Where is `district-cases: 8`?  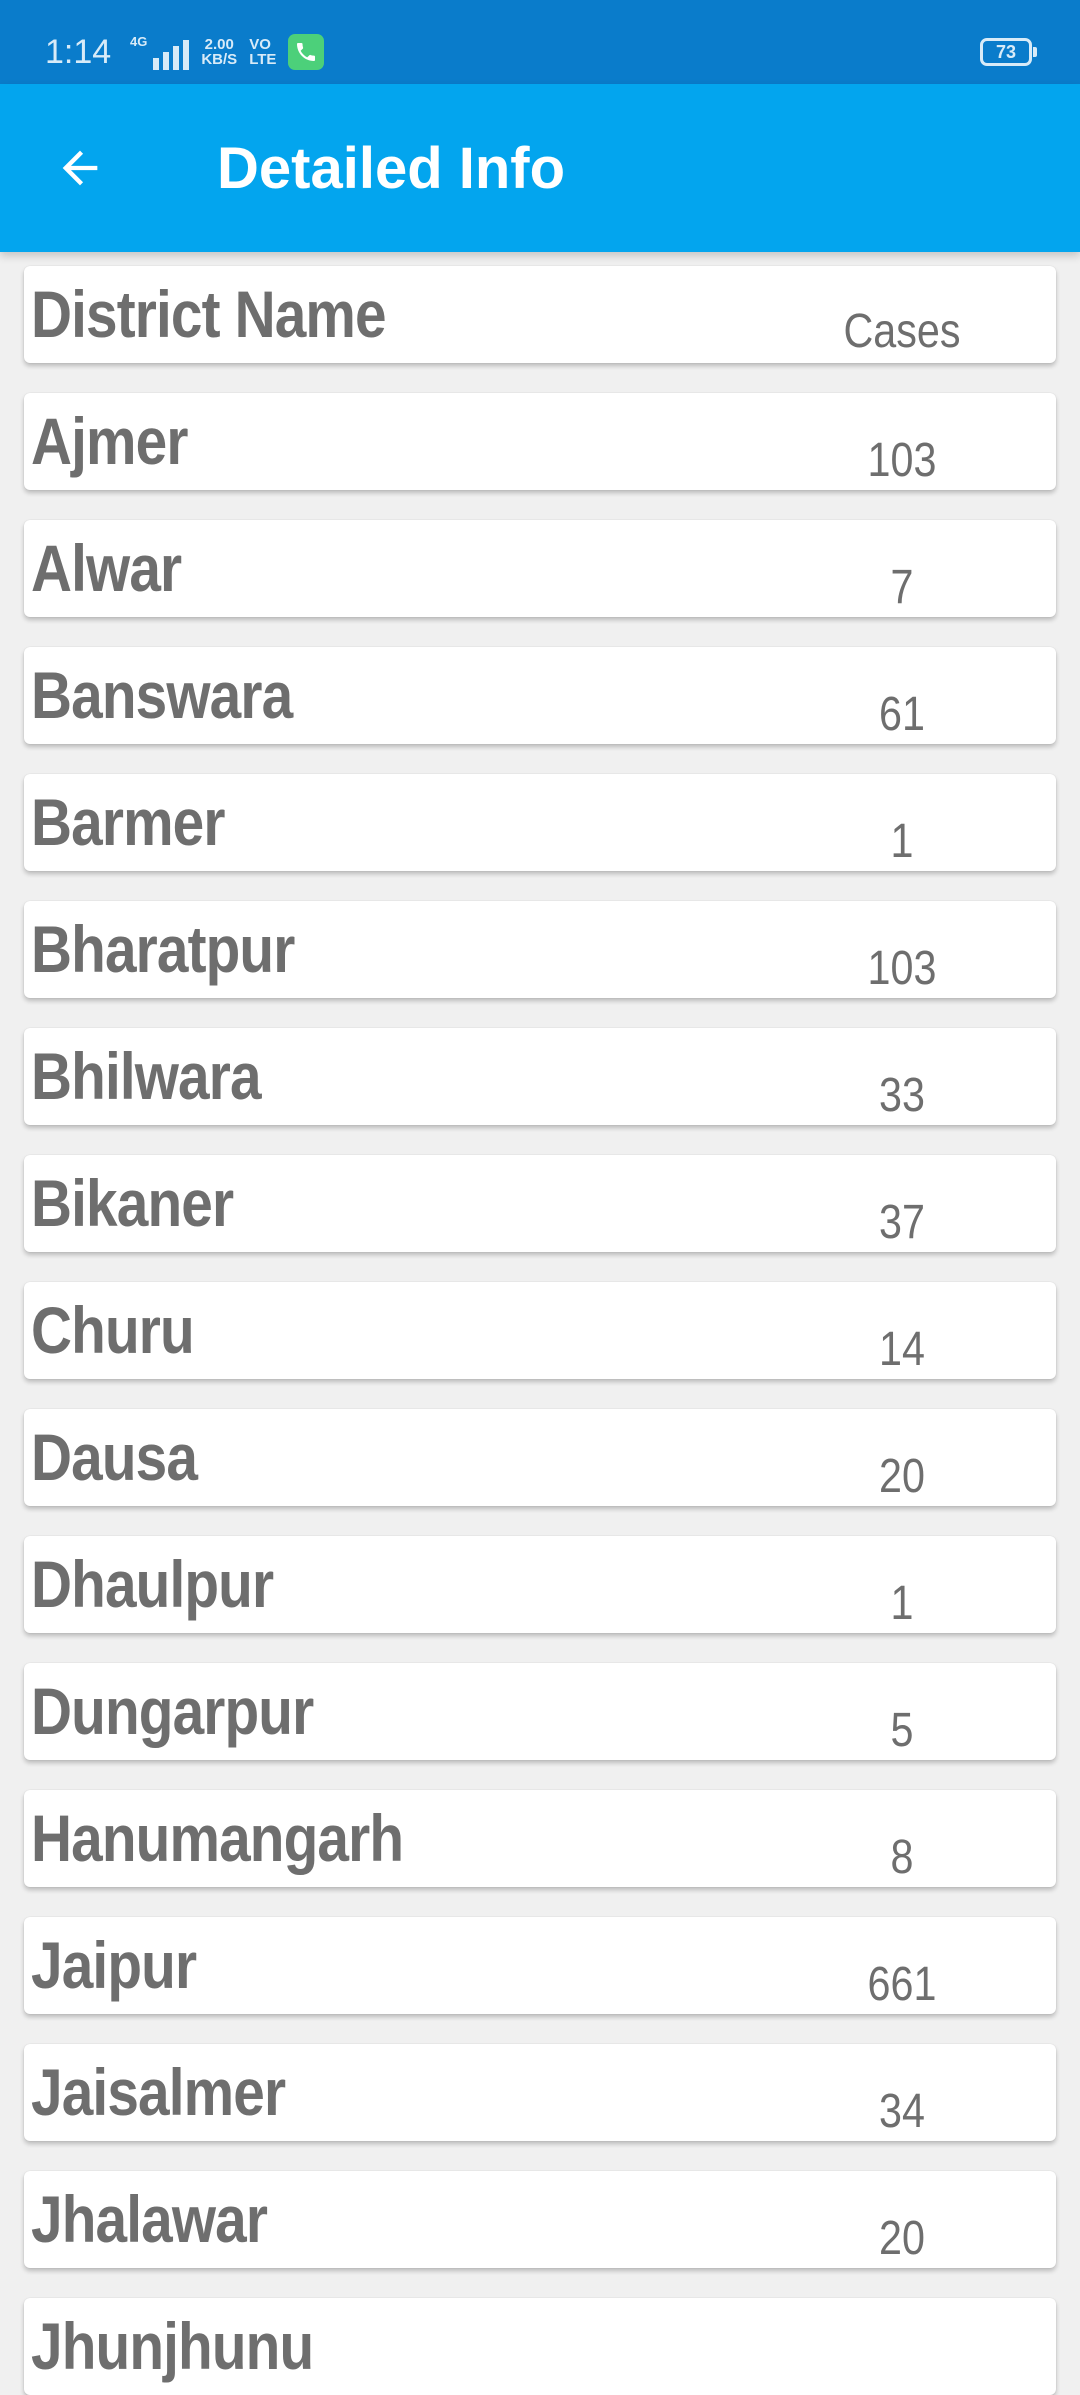
district-cases: 8 is located at coordinates (902, 1857).